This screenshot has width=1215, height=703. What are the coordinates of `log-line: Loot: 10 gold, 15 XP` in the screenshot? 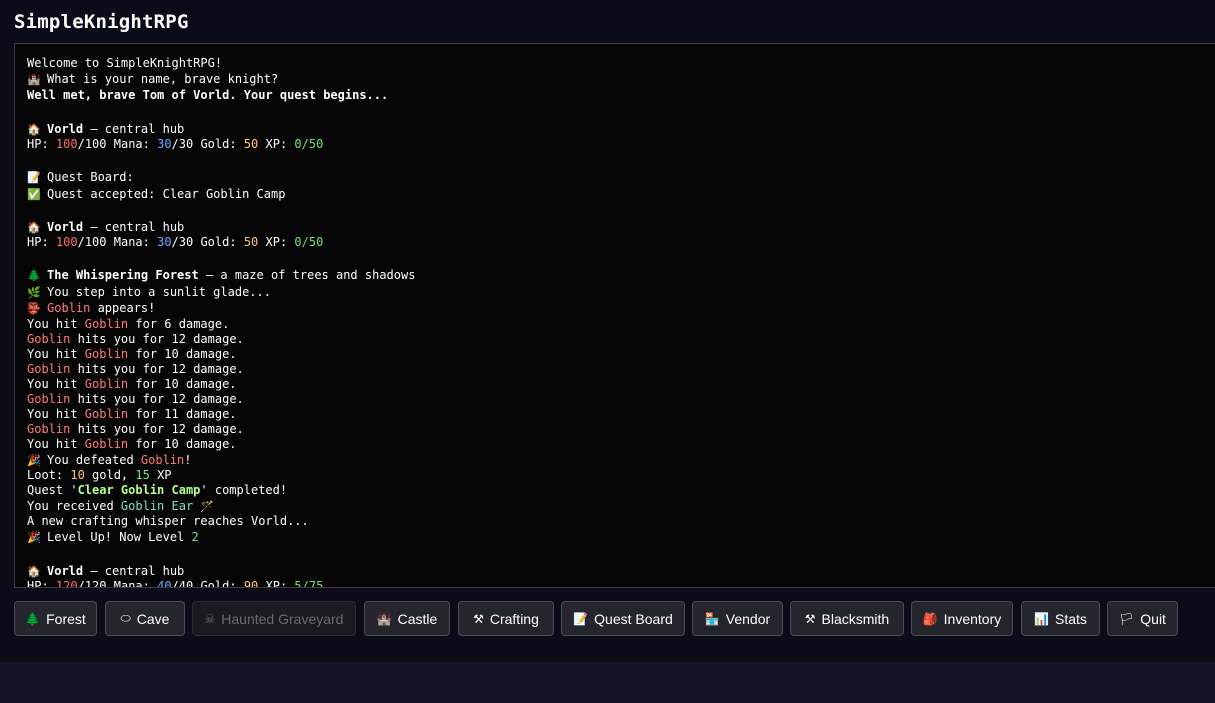 It's located at (99, 474).